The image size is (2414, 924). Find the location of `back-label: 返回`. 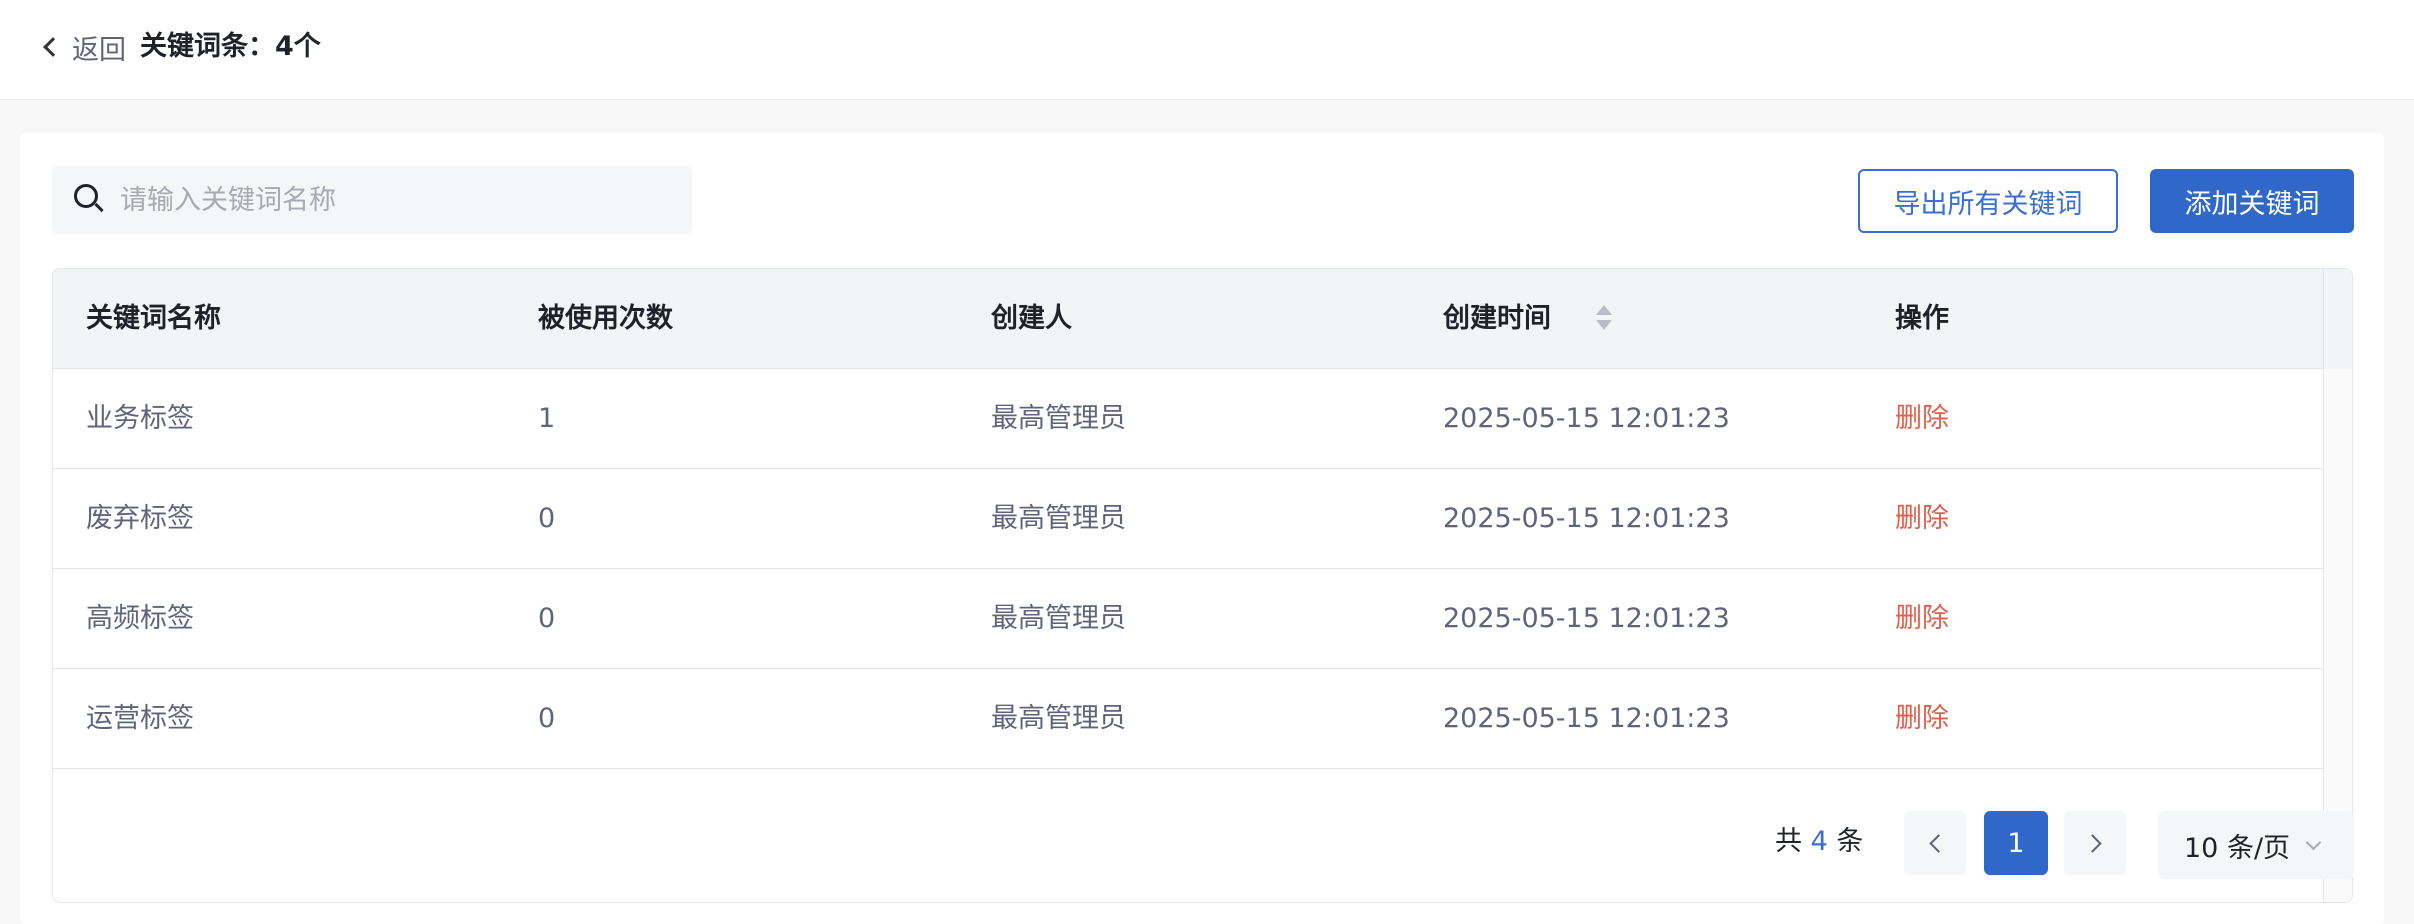

back-label: 返回 is located at coordinates (99, 50).